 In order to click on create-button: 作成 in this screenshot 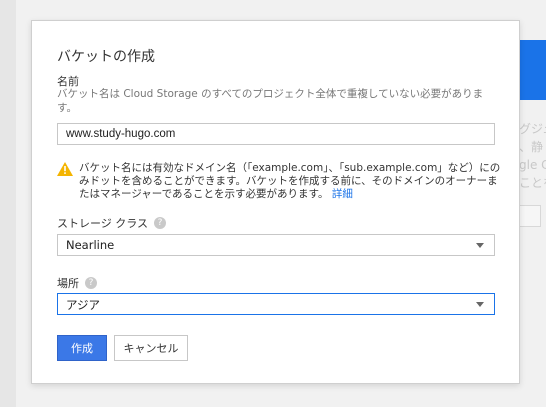, I will do `click(82, 348)`.